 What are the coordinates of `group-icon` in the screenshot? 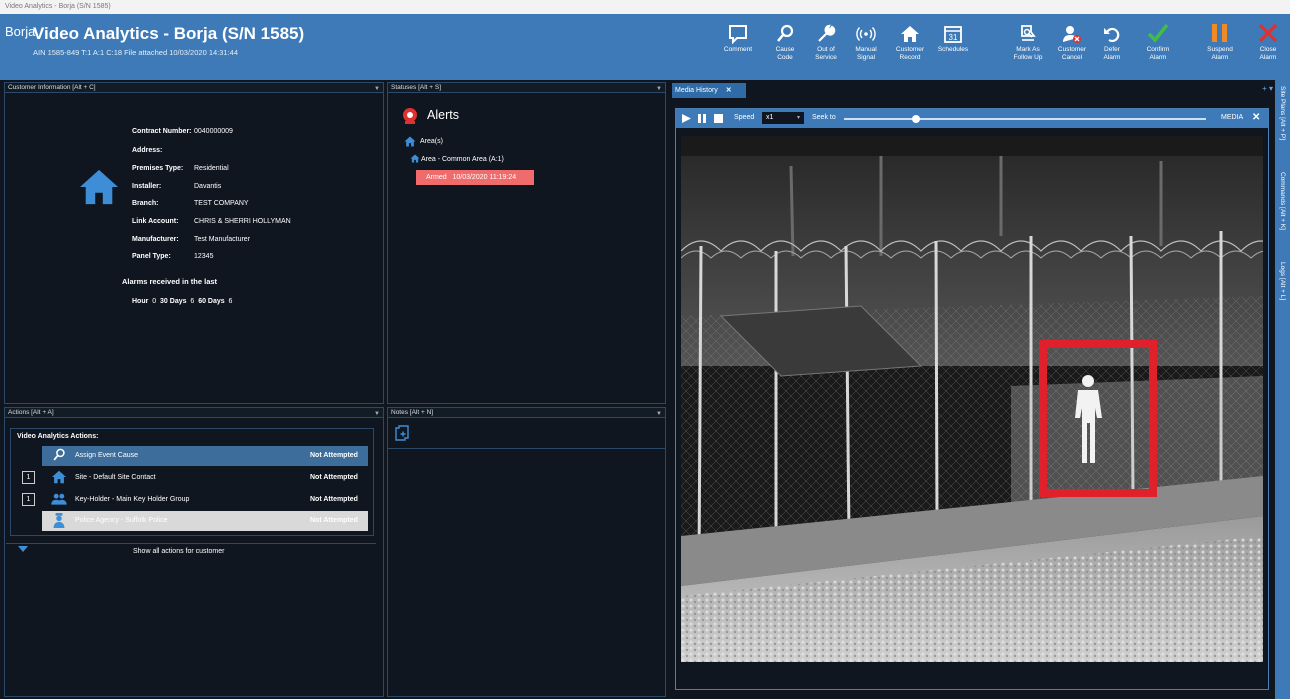 It's located at (59, 499).